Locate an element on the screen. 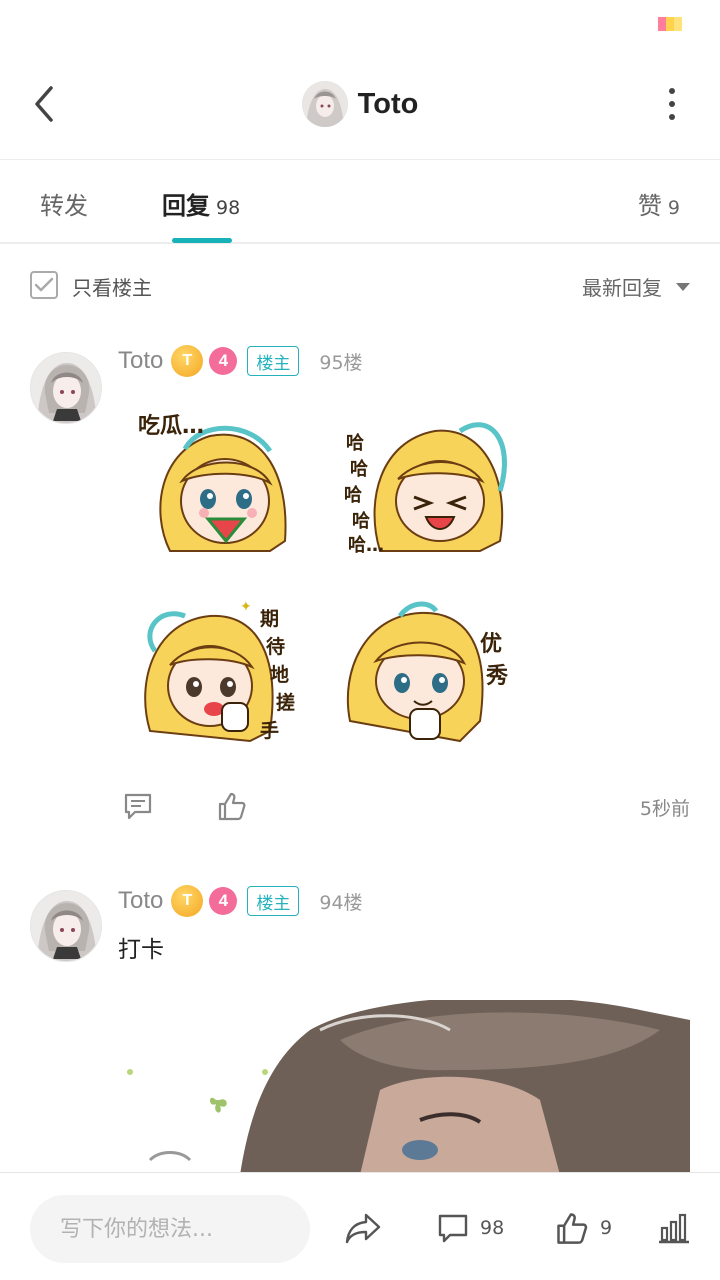 The height and width of the screenshot is (1280, 720). svg-text: 秀 is located at coordinates (496, 676).